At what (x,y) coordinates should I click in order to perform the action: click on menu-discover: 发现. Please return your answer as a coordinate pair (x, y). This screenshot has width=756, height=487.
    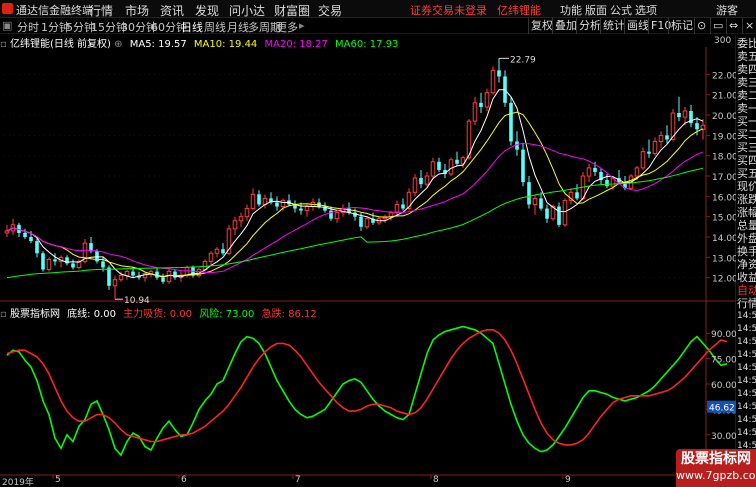
    Looking at the image, I should click on (207, 10).